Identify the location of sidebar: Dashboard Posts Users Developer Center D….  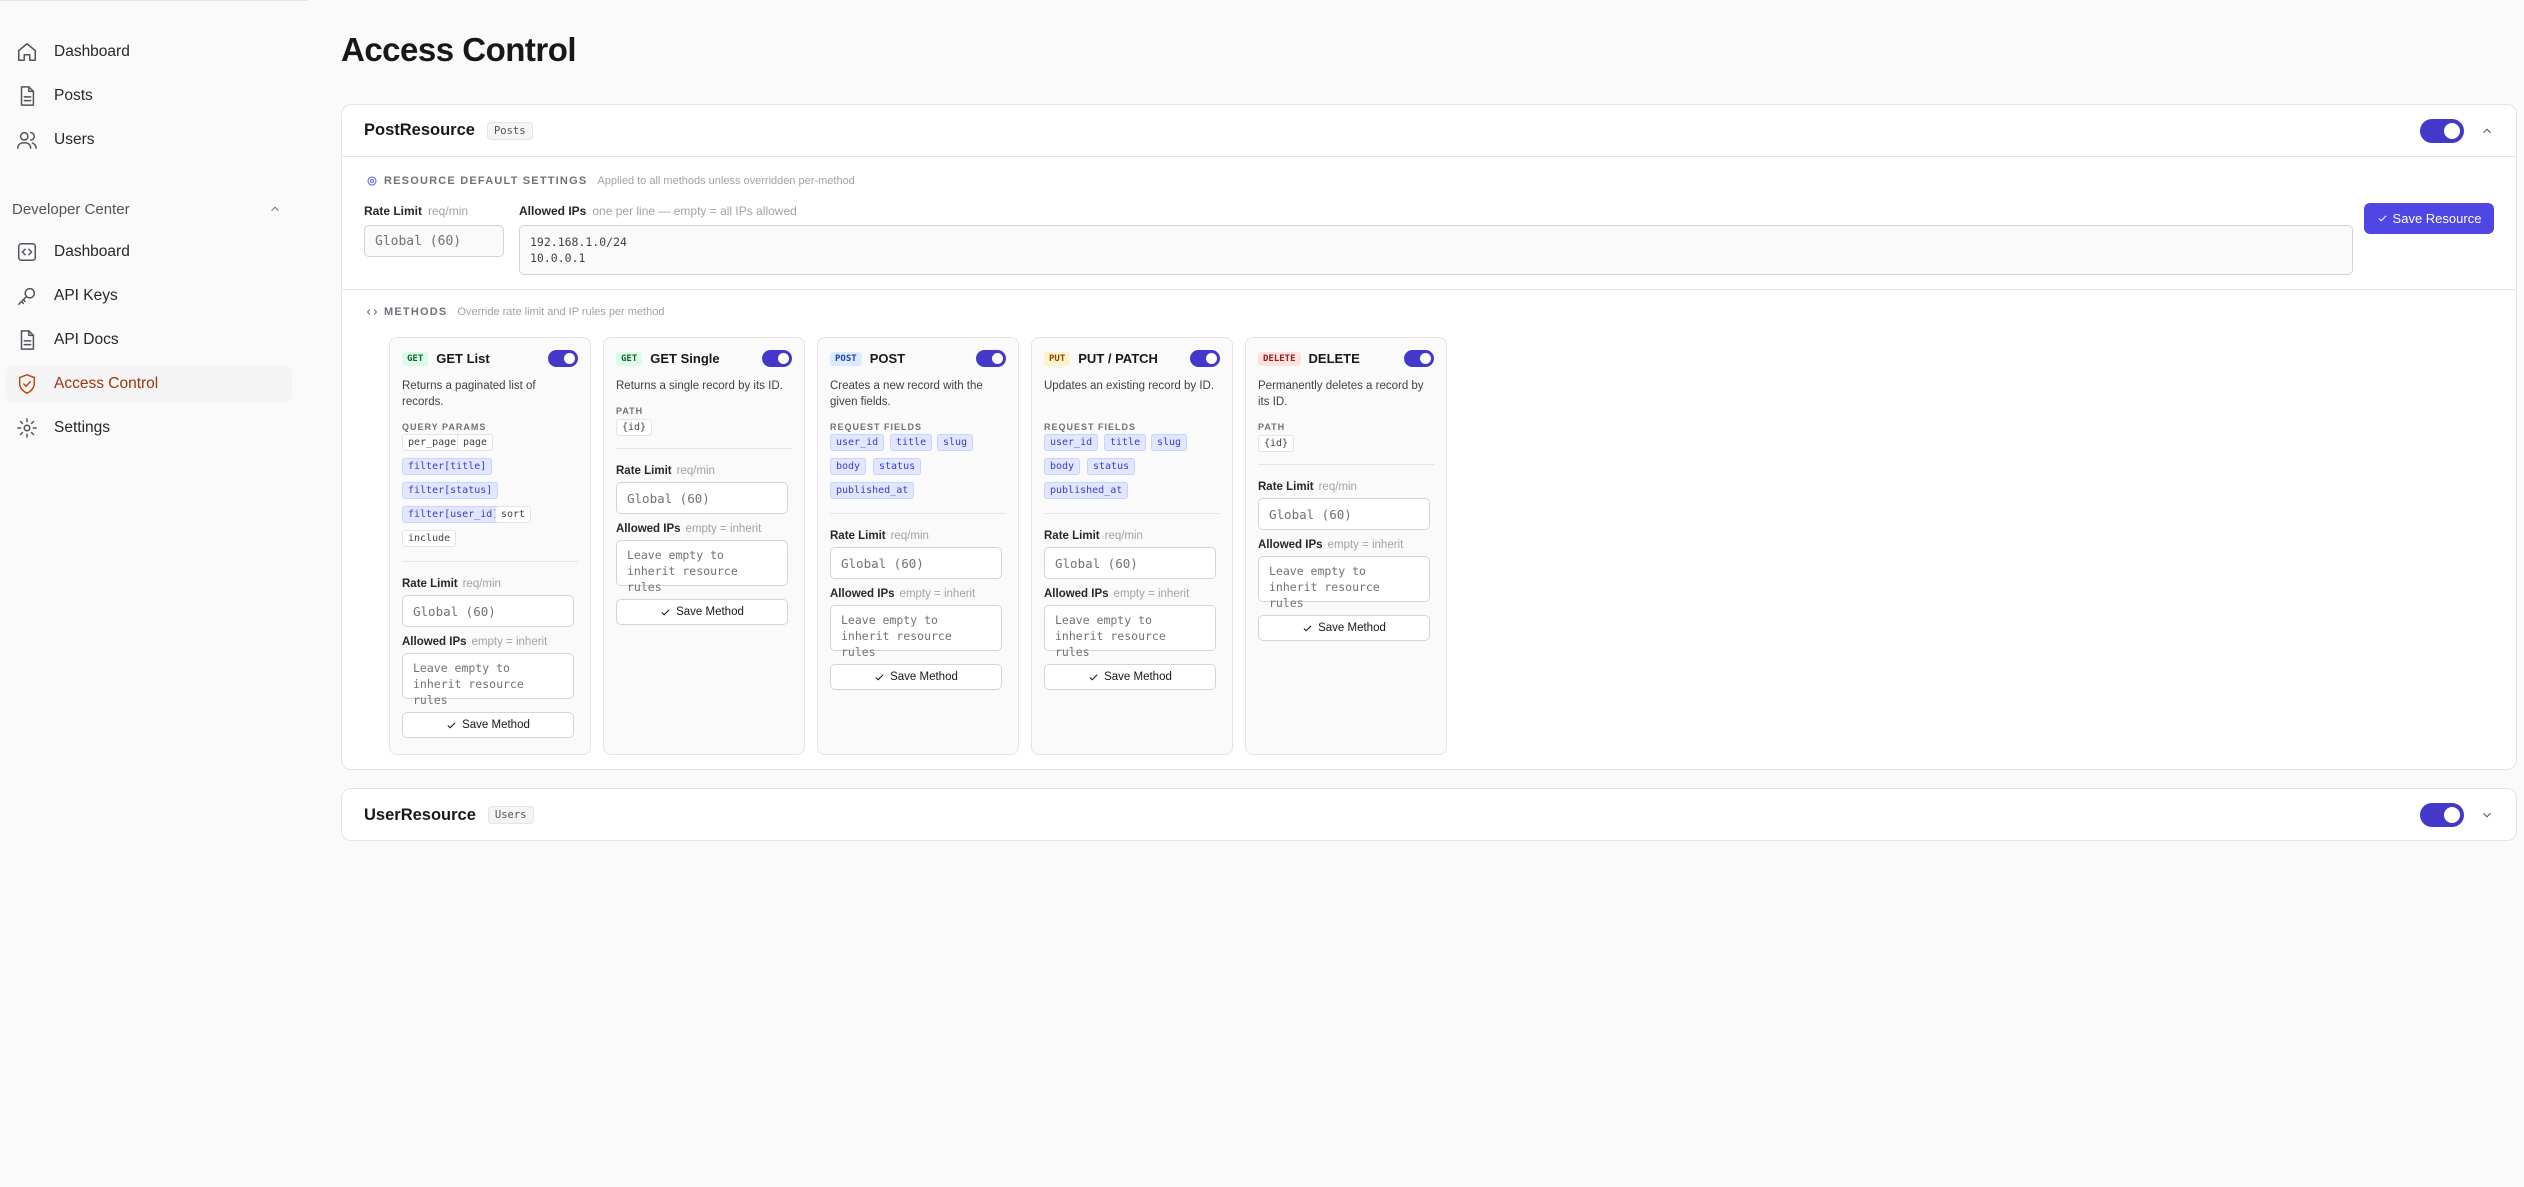
(154, 593).